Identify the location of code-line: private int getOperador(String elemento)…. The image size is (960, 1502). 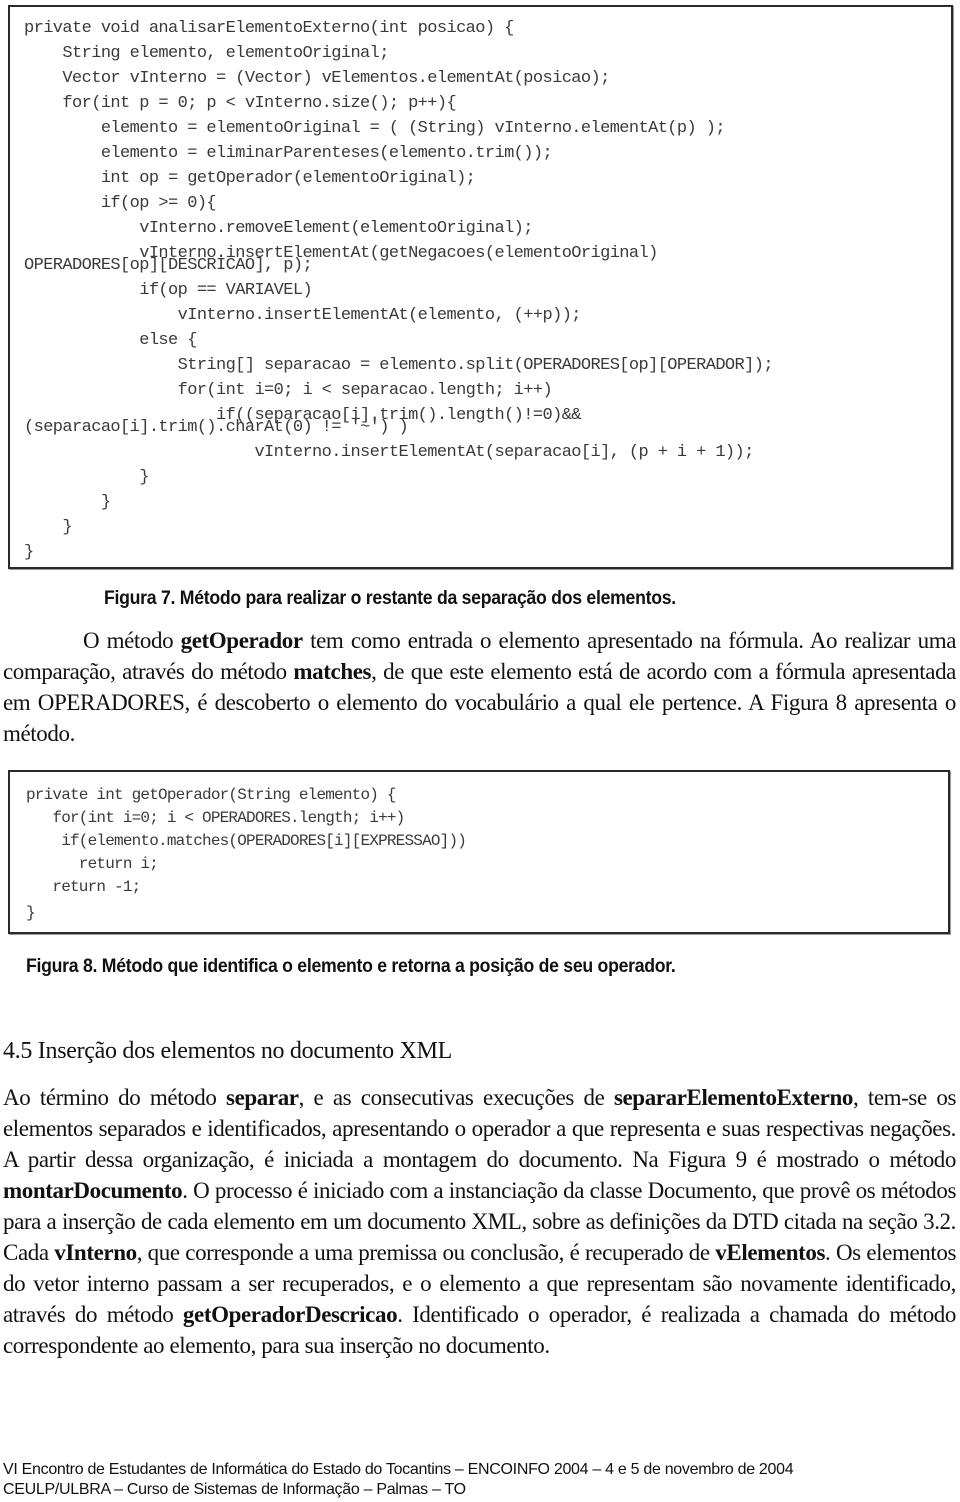
(211, 795).